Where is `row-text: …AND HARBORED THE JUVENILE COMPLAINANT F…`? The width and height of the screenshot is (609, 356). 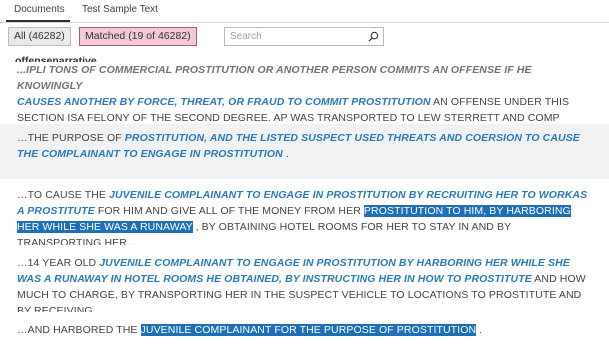 row-text: …AND HARBORED THE JUVENILE COMPLAINANT F… is located at coordinates (306, 330).